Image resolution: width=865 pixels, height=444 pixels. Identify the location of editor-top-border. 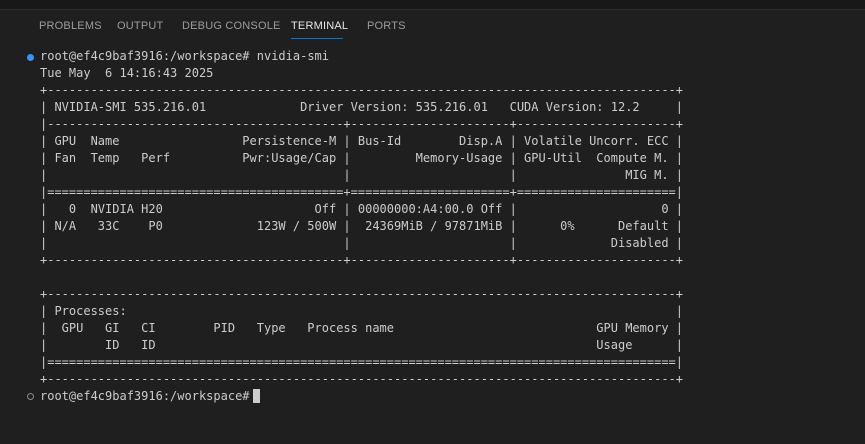
(432, 5).